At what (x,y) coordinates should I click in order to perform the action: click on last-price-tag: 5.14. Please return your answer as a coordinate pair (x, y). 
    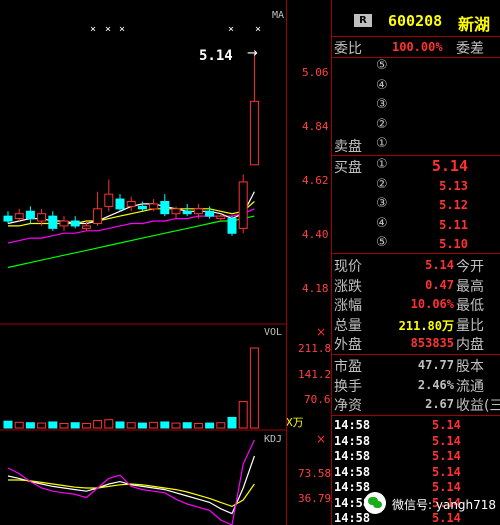
    Looking at the image, I should click on (216, 56).